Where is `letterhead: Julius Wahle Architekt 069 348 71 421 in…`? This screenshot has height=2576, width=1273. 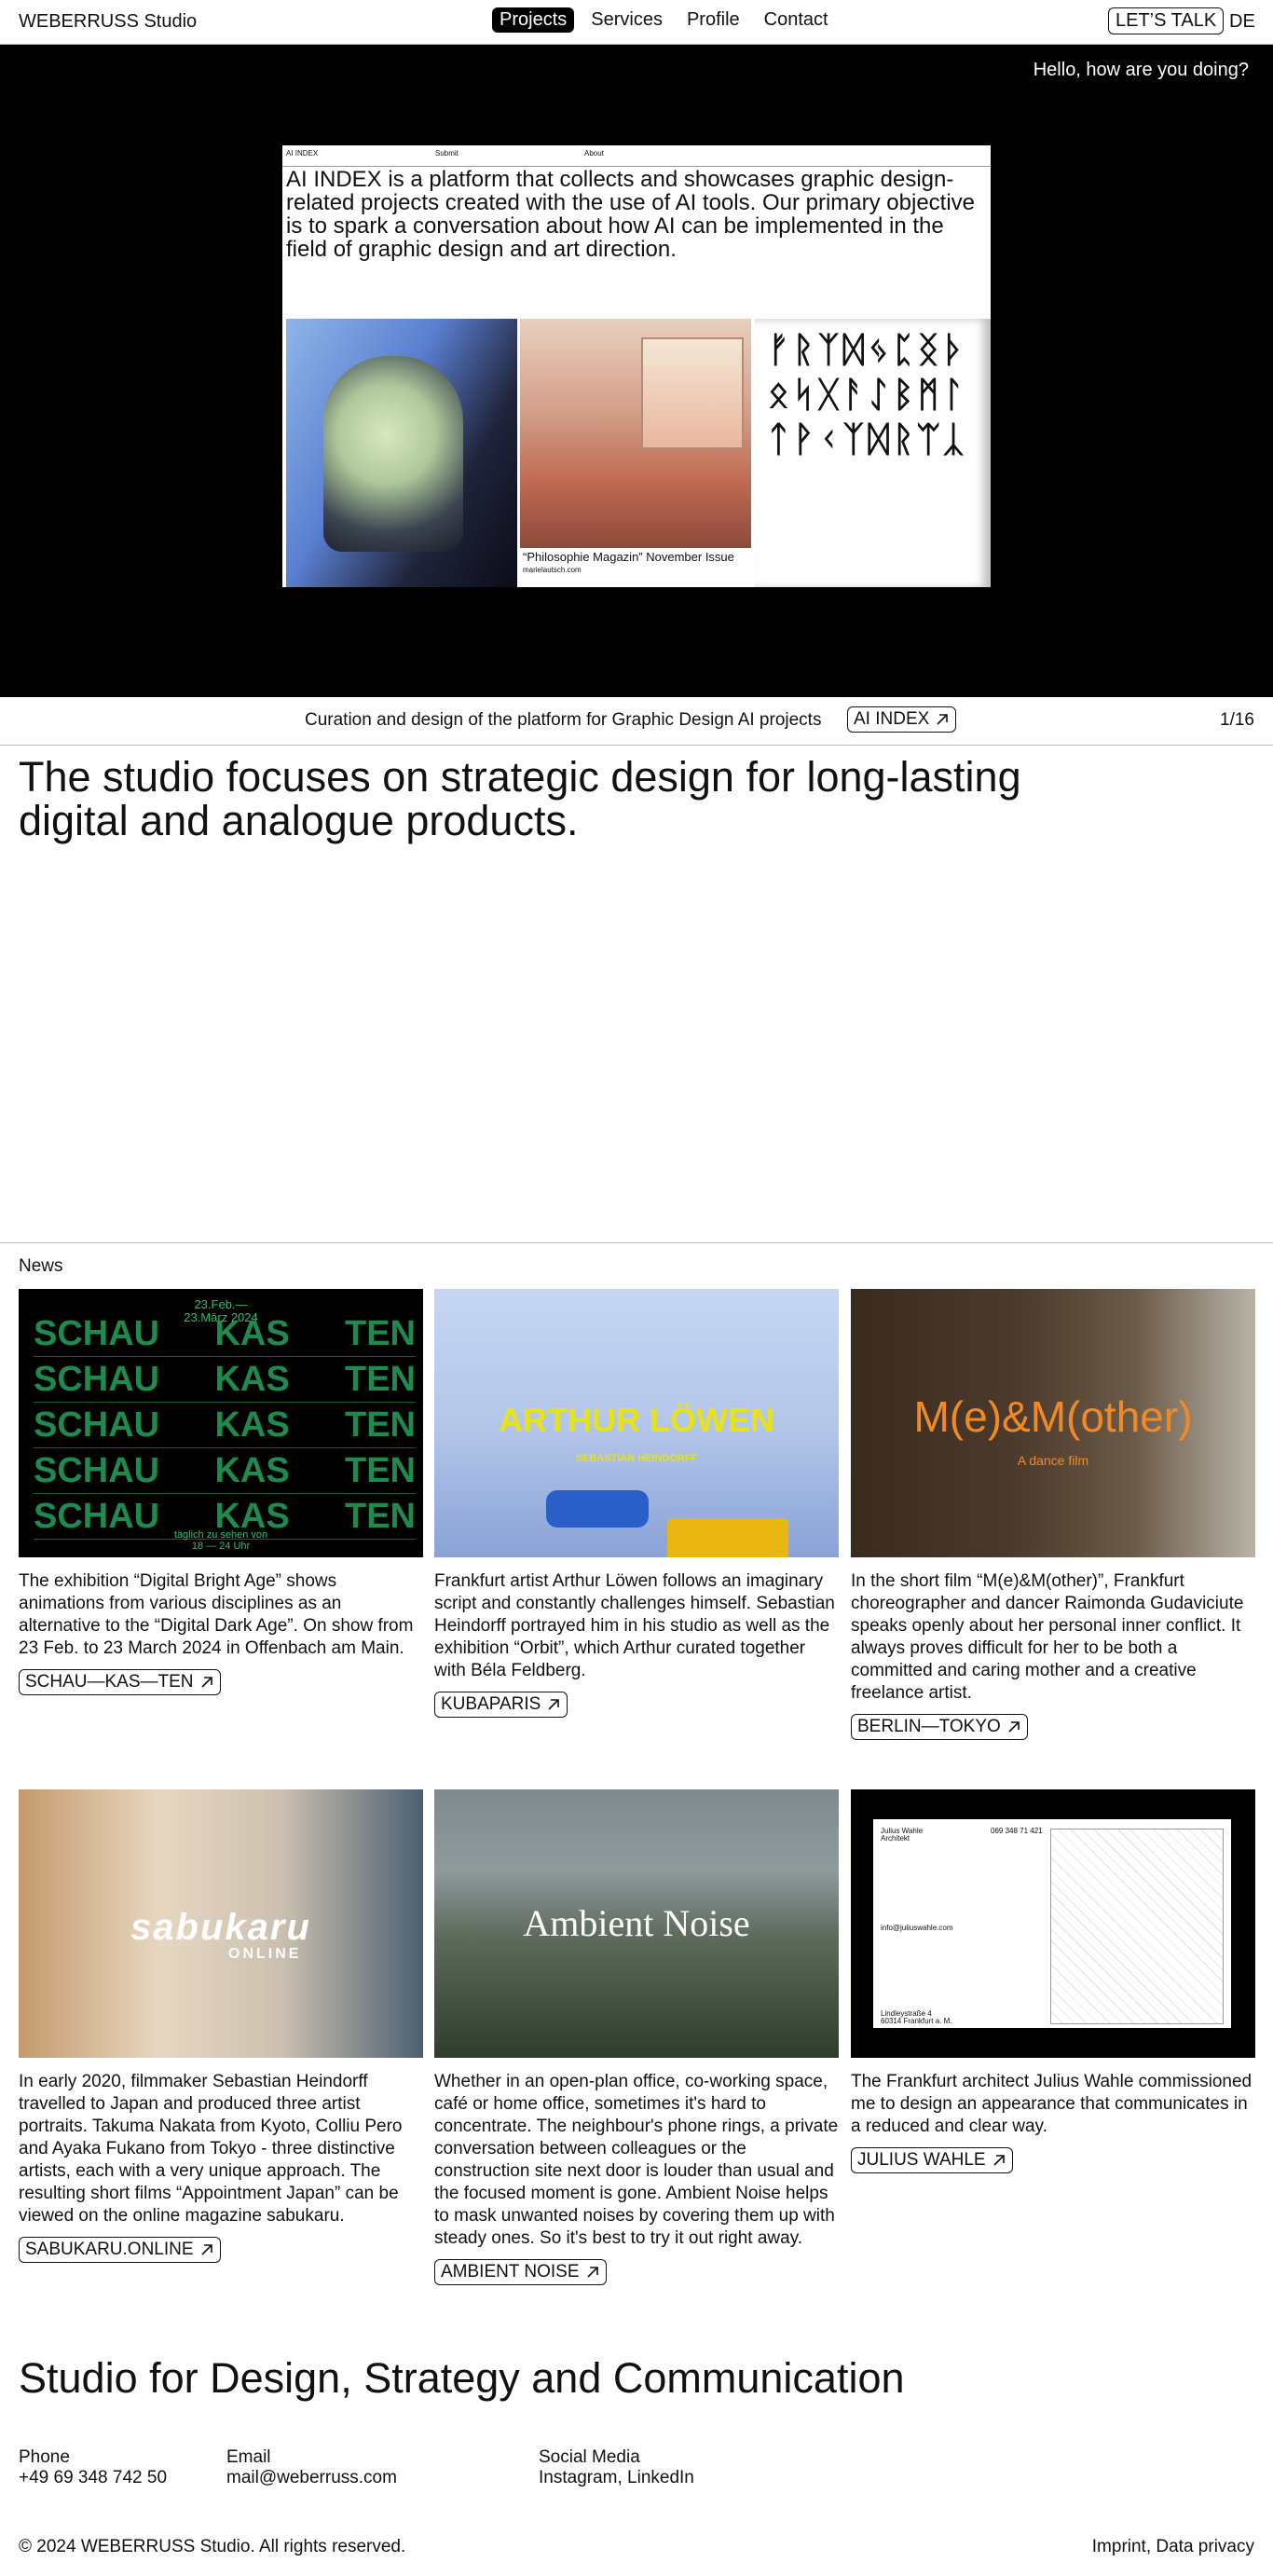
letterhead: Julius Wahle Architekt 069 348 71 421 in… is located at coordinates (1052, 1923).